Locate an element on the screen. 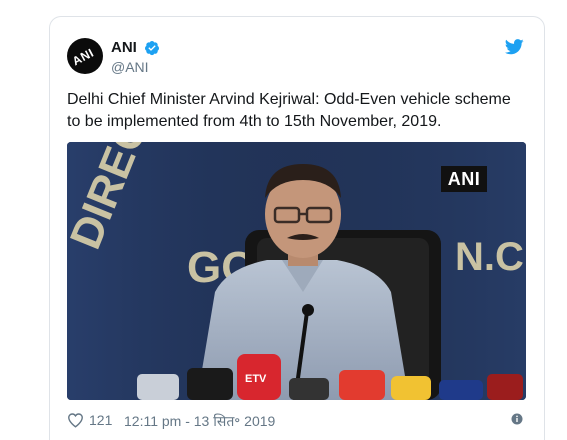 The image size is (567, 440). tweet-footer: 121 12:11 pm - 13 सित॰ 2019 is located at coordinates (298, 420).